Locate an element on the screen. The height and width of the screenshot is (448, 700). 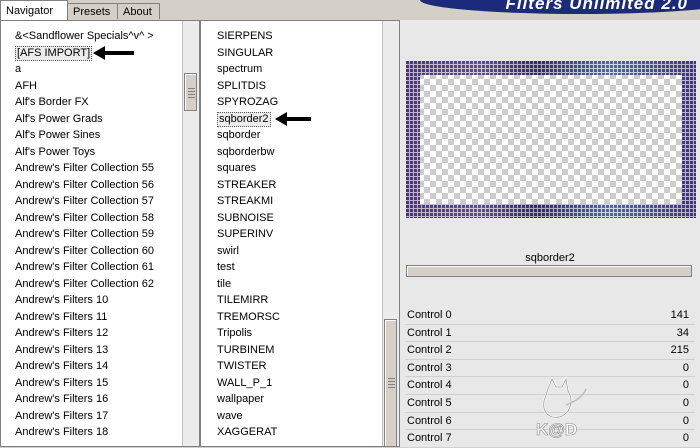
filter-scrollbar is located at coordinates (390, 233).